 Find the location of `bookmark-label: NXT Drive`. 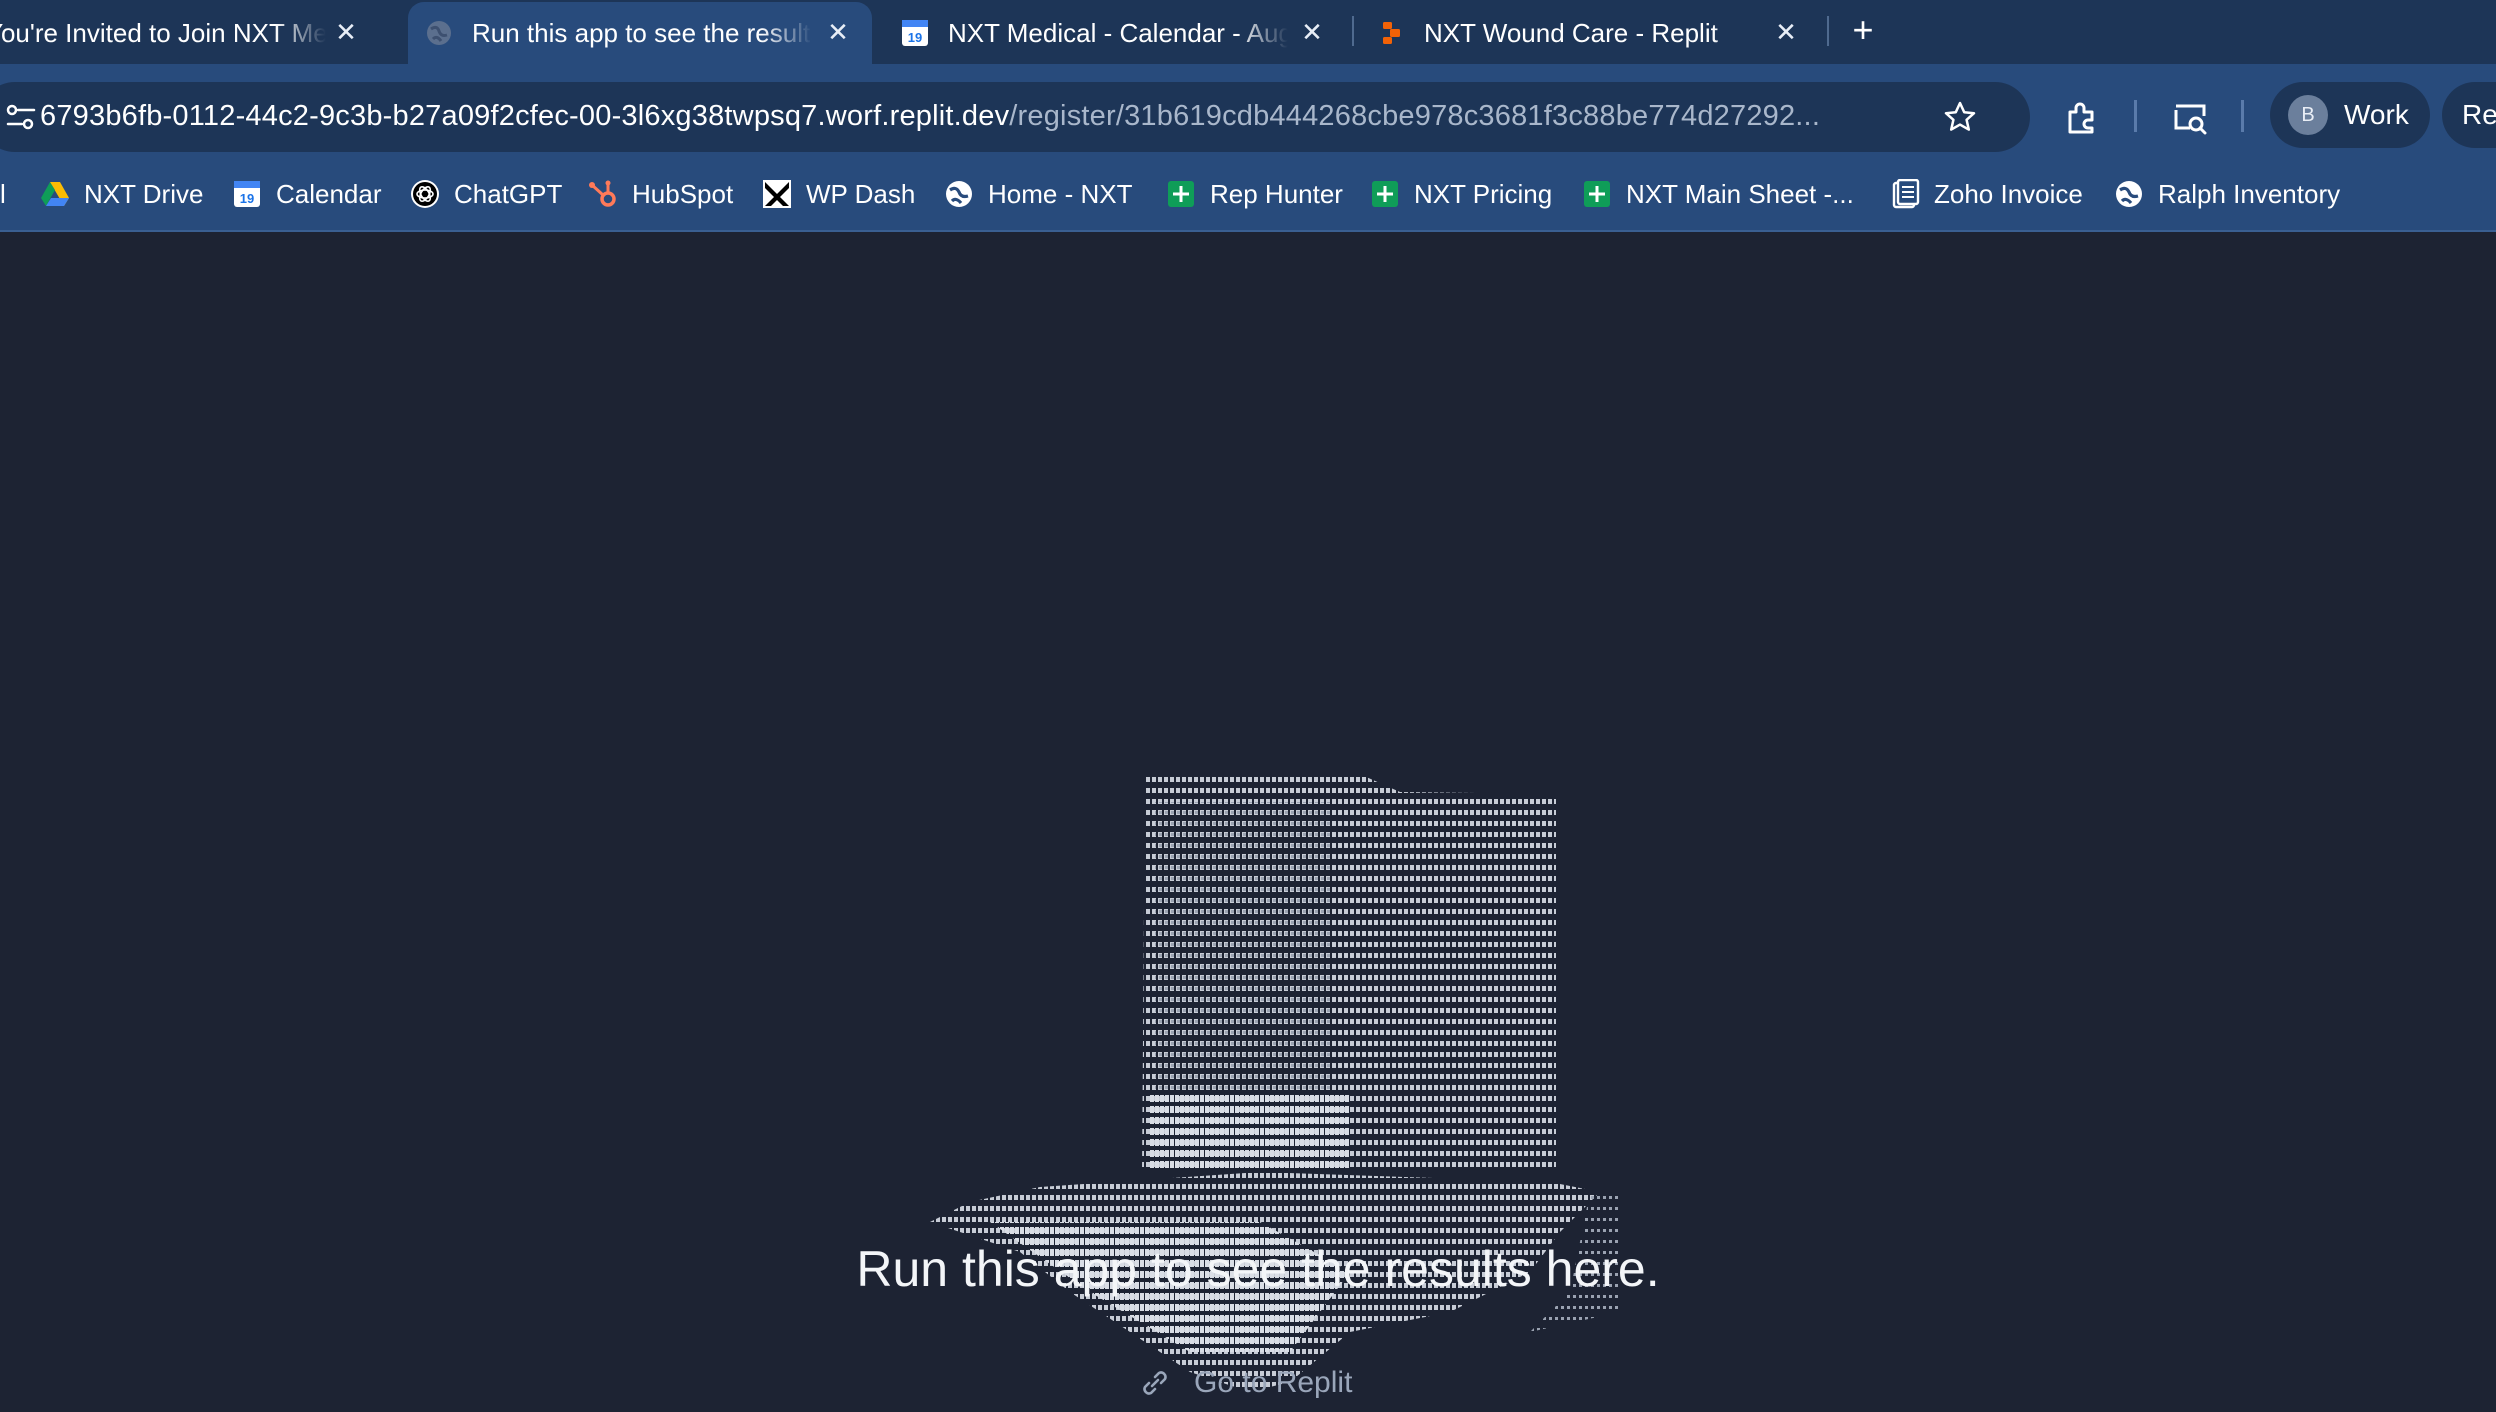

bookmark-label: NXT Drive is located at coordinates (144, 193).